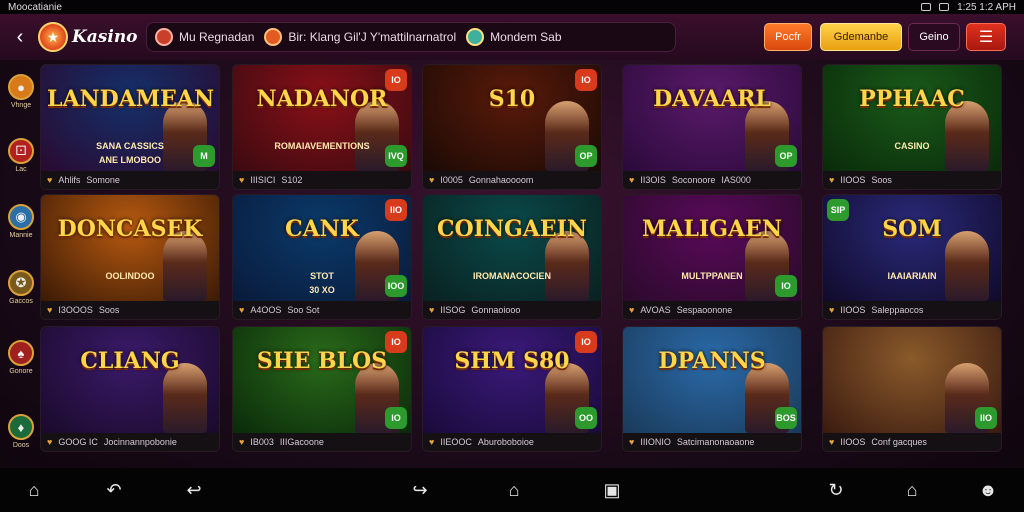 The height and width of the screenshot is (512, 1024). What do you see at coordinates (130, 257) in the screenshot?
I see `game-card: DONCASEK OOLINDOO ♥ I3OOOS Soos` at bounding box center [130, 257].